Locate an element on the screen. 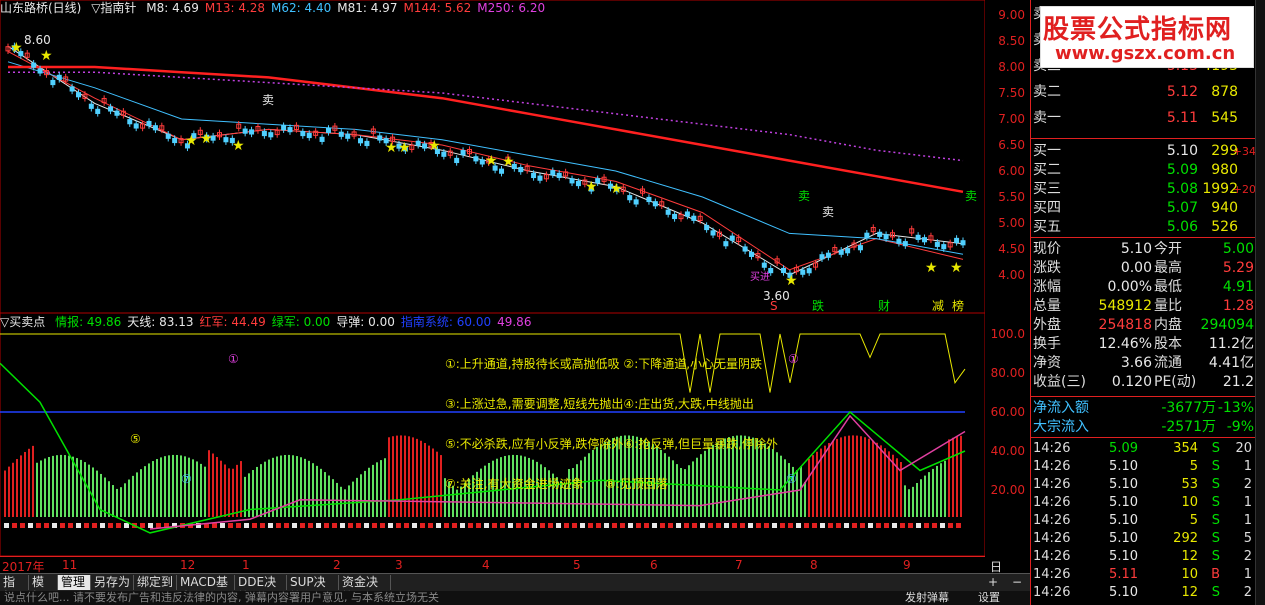 The image size is (1265, 605). bid-label: 买五 is located at coordinates (1047, 227).